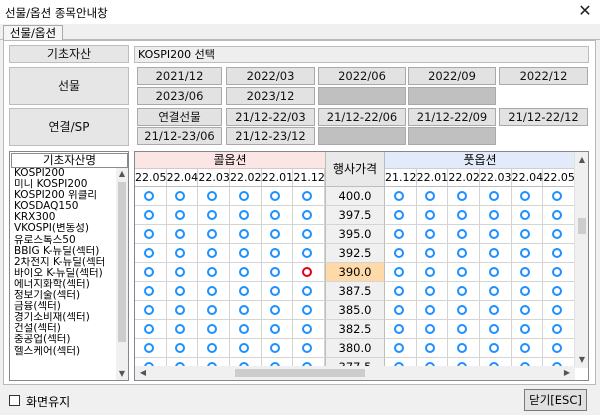 Image resolution: width=600 pixels, height=415 pixels. I want to click on futures-month-button: 2021/12, so click(179, 76).